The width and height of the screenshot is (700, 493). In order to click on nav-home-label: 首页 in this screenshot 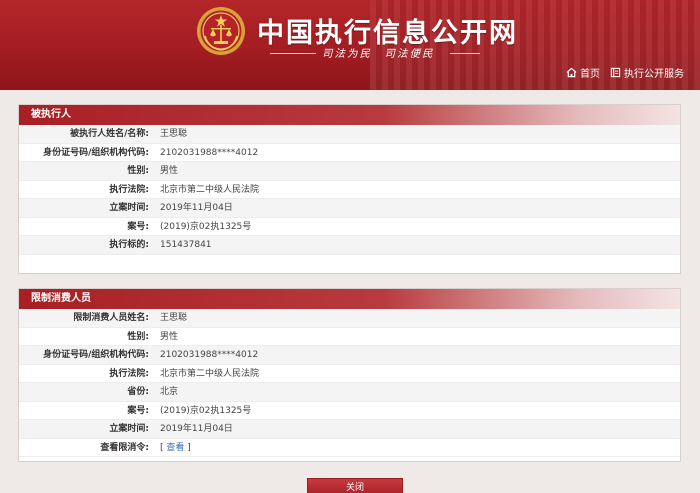, I will do `click(590, 74)`.